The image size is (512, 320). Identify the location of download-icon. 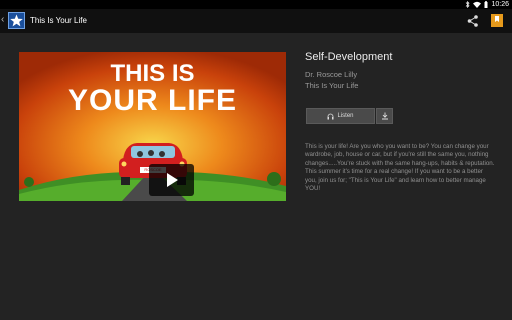
(384, 116).